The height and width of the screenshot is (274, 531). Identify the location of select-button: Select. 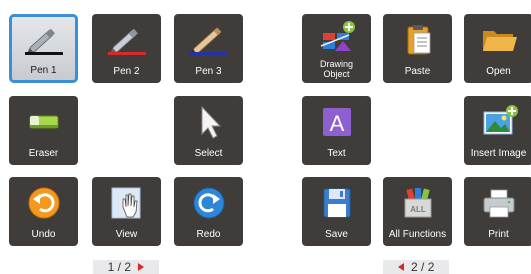
(208, 130).